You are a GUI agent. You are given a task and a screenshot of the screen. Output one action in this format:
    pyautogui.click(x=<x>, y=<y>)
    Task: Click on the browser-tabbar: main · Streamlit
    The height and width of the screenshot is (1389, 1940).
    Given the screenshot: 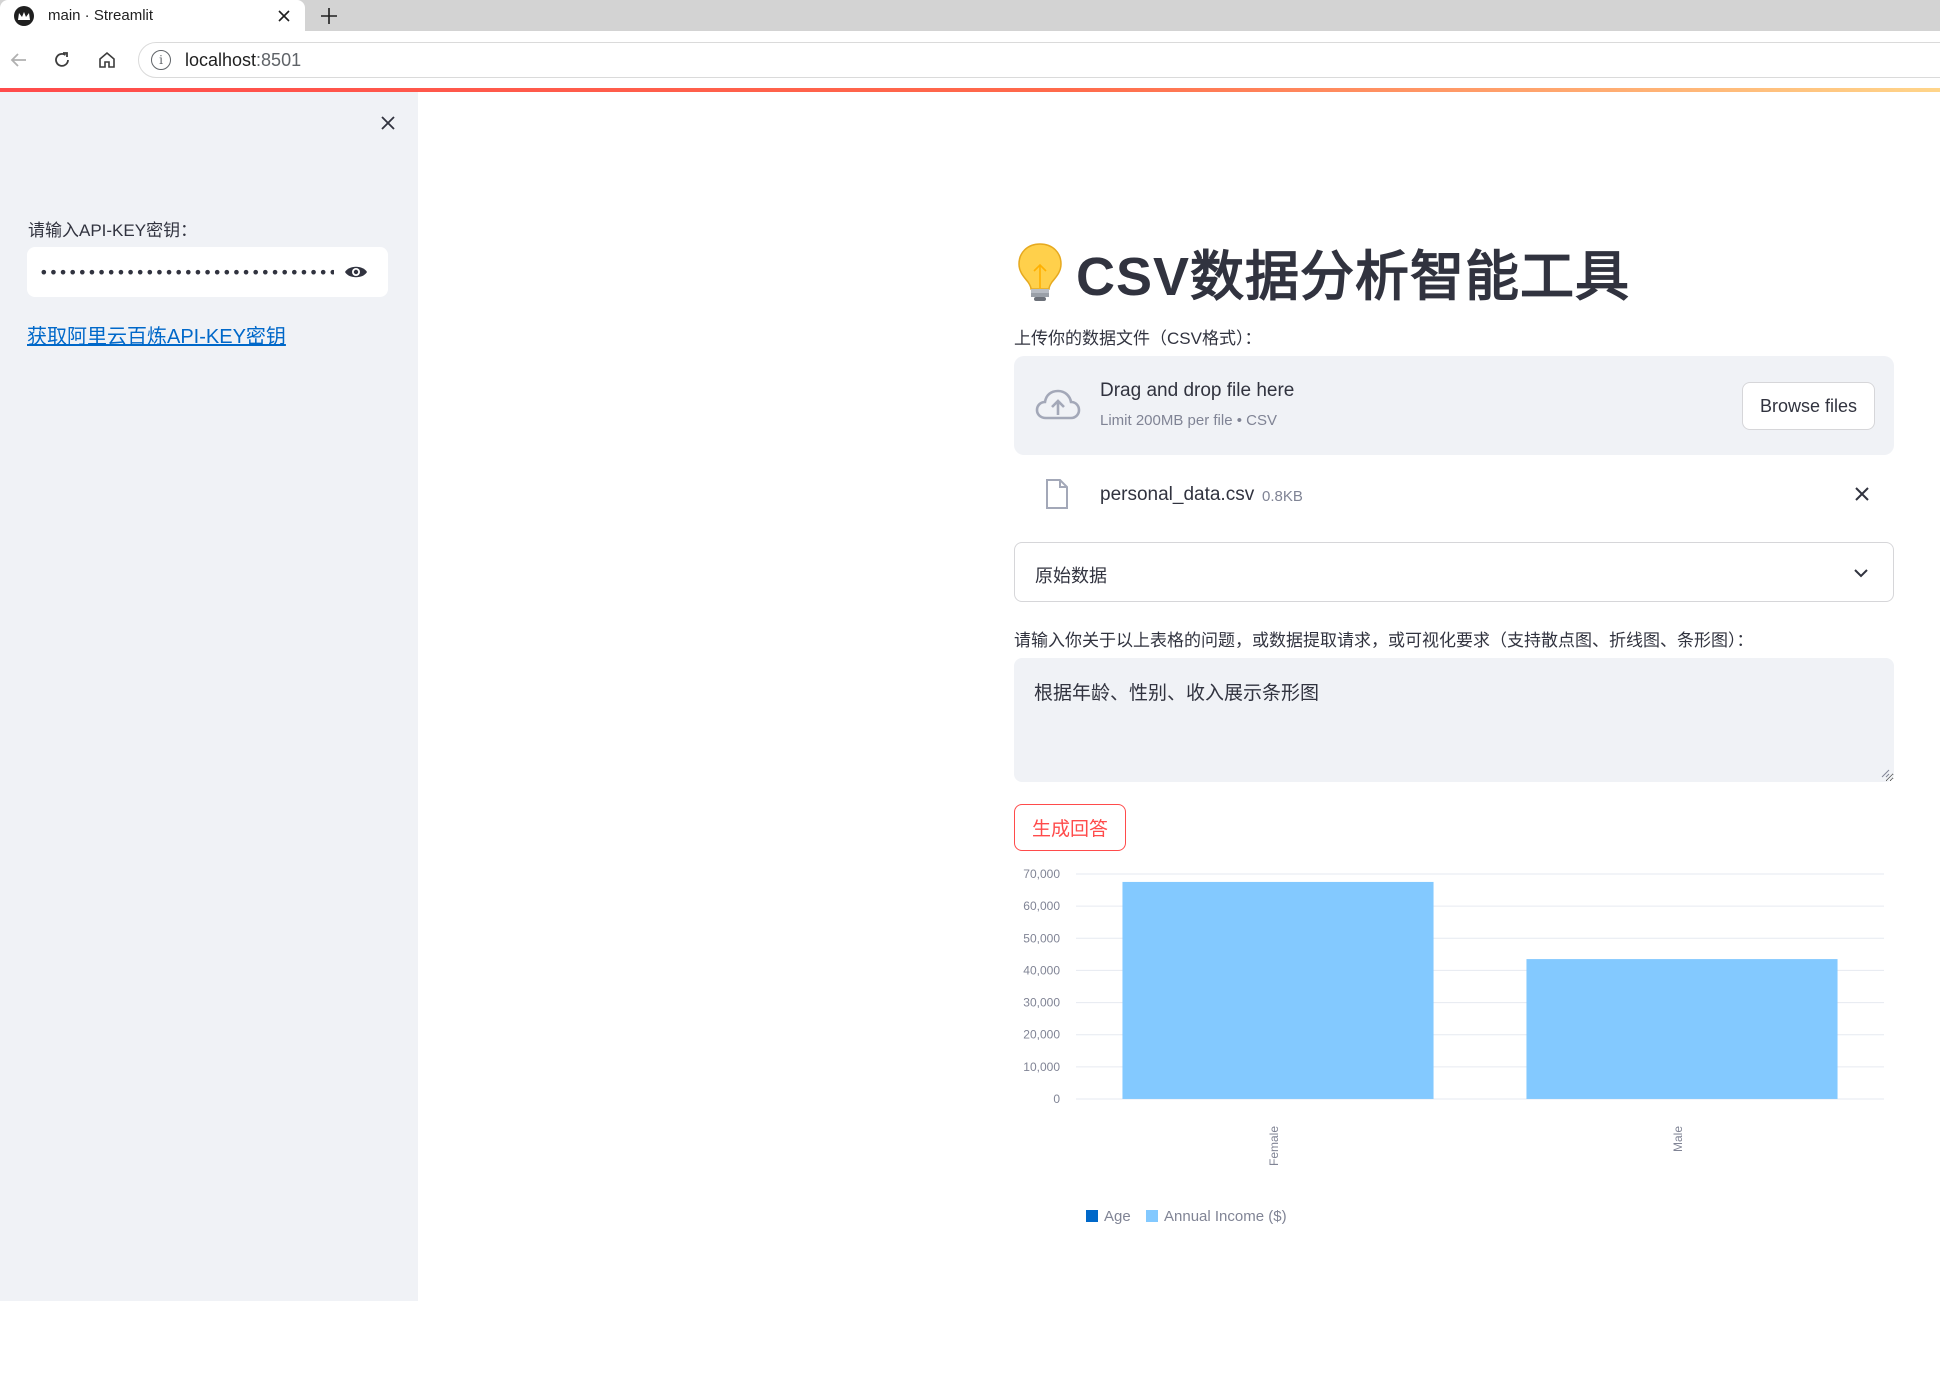 What is the action you would take?
    pyautogui.click(x=970, y=15)
    